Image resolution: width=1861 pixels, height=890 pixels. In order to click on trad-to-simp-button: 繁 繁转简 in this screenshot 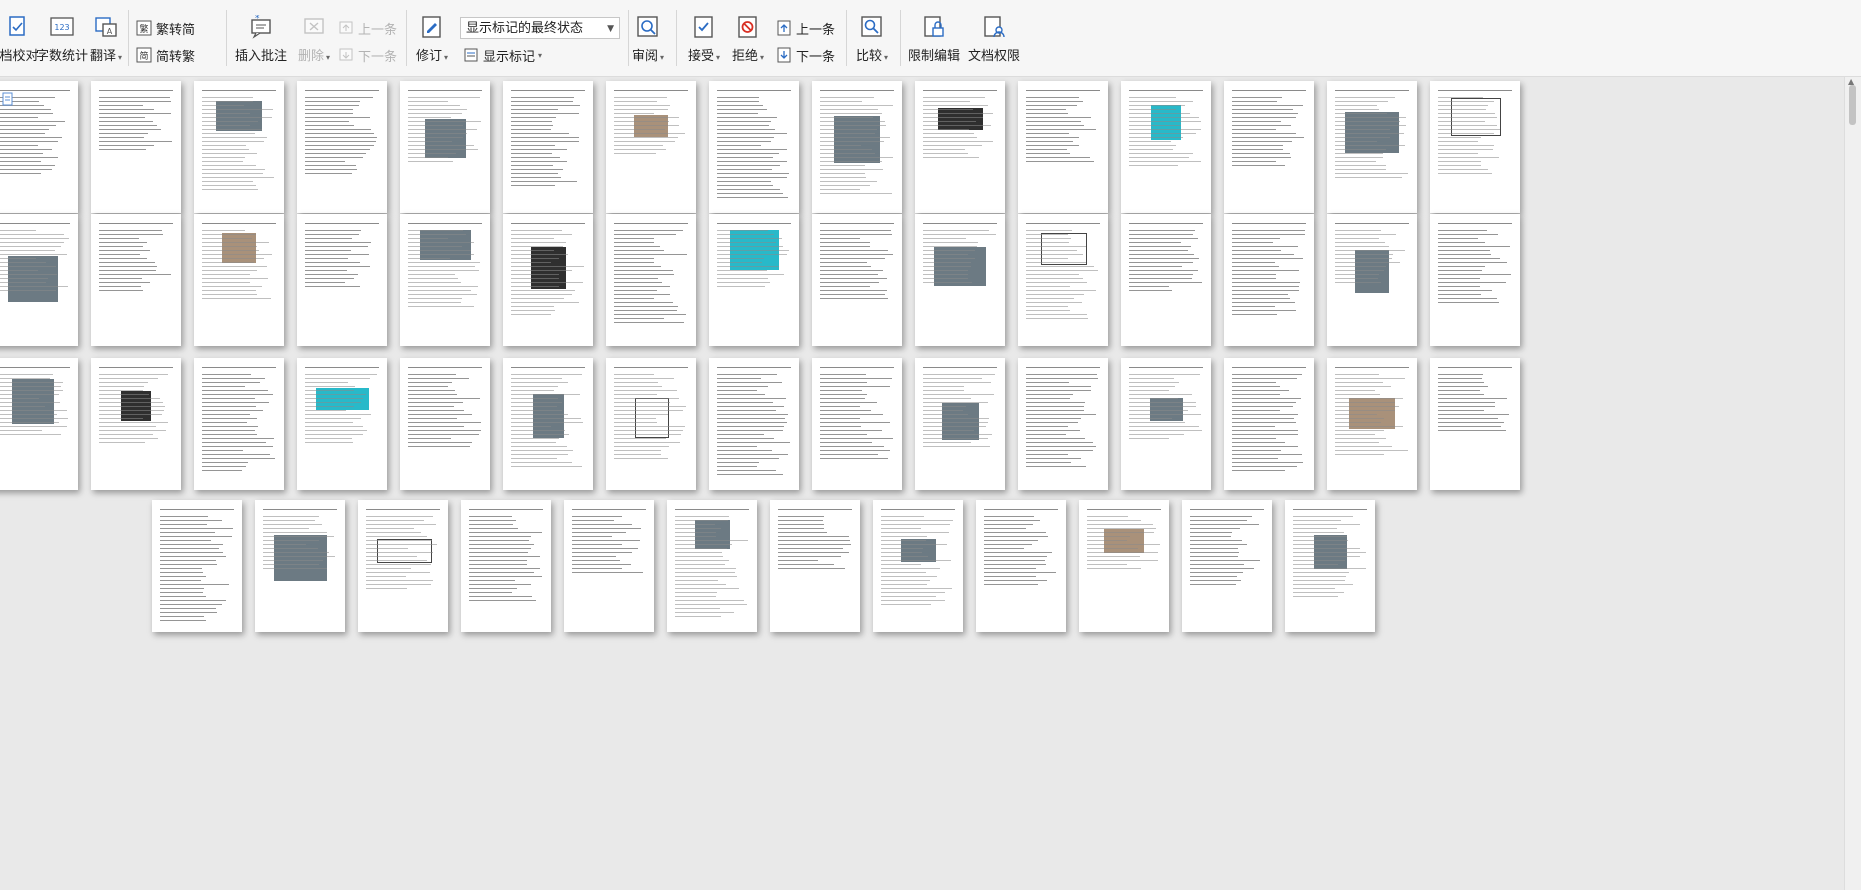, I will do `click(165, 28)`.